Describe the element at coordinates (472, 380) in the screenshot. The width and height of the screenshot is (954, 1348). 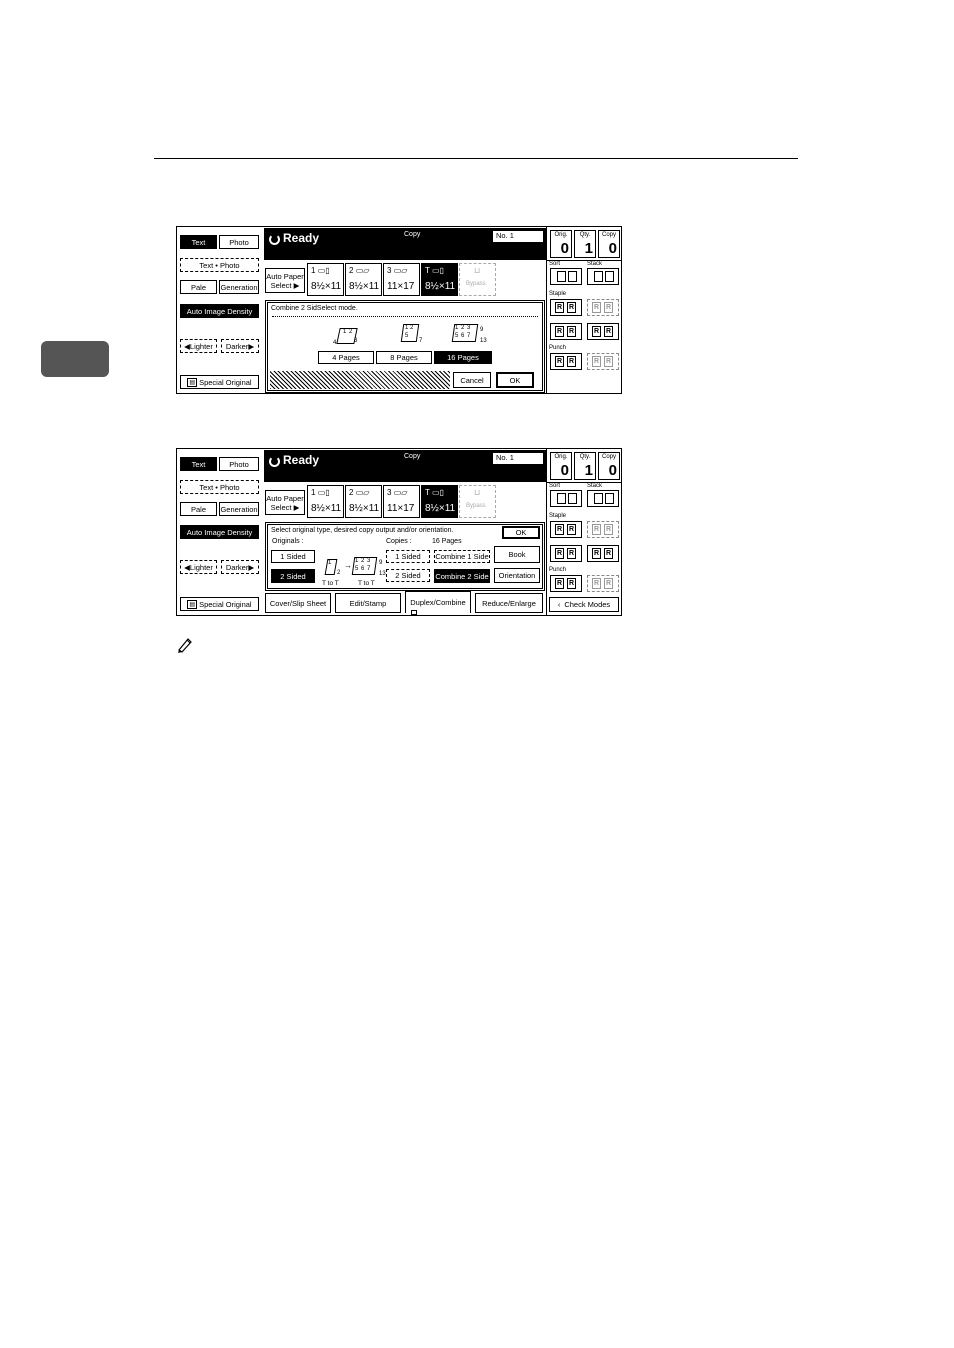
I see `cancel-button: Cancel` at that location.